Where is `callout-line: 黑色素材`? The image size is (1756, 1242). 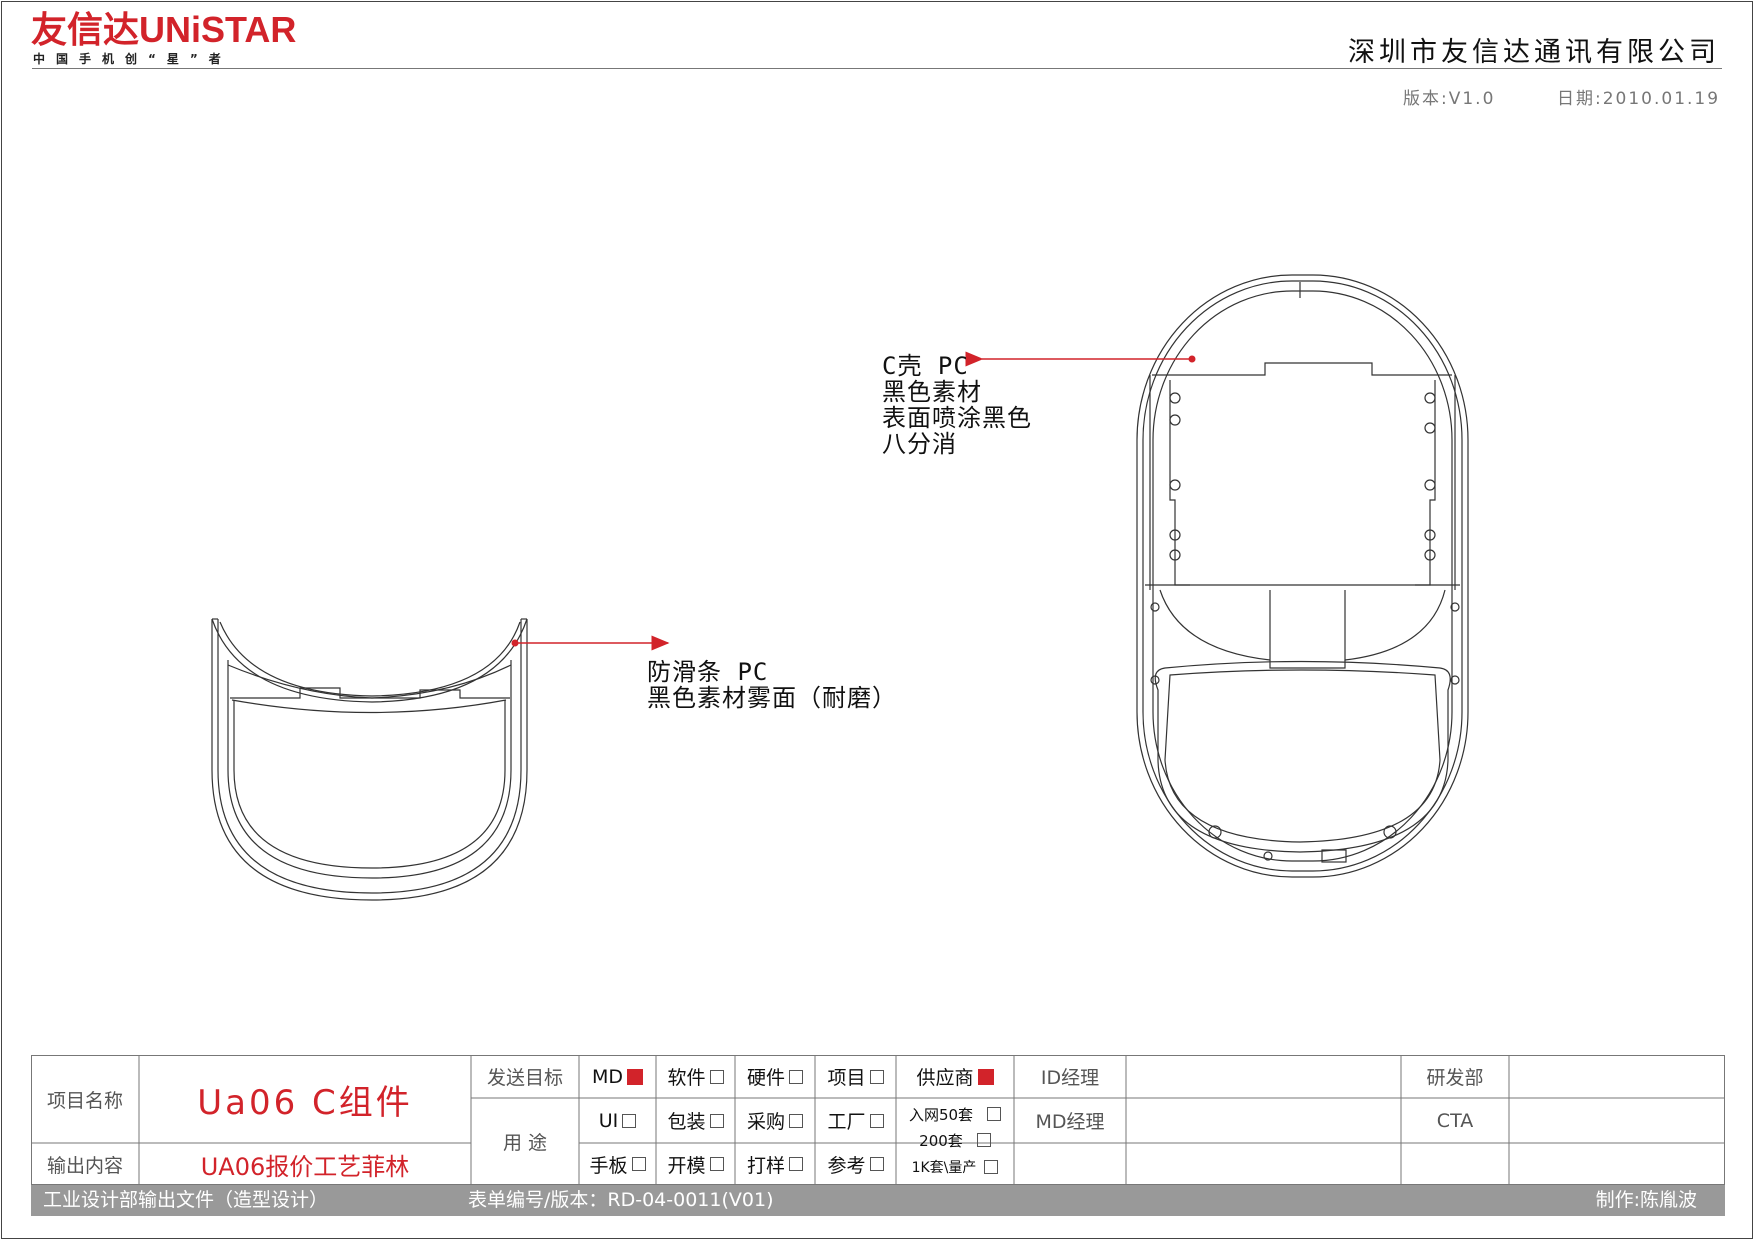
callout-line: 黑色素材 is located at coordinates (932, 392).